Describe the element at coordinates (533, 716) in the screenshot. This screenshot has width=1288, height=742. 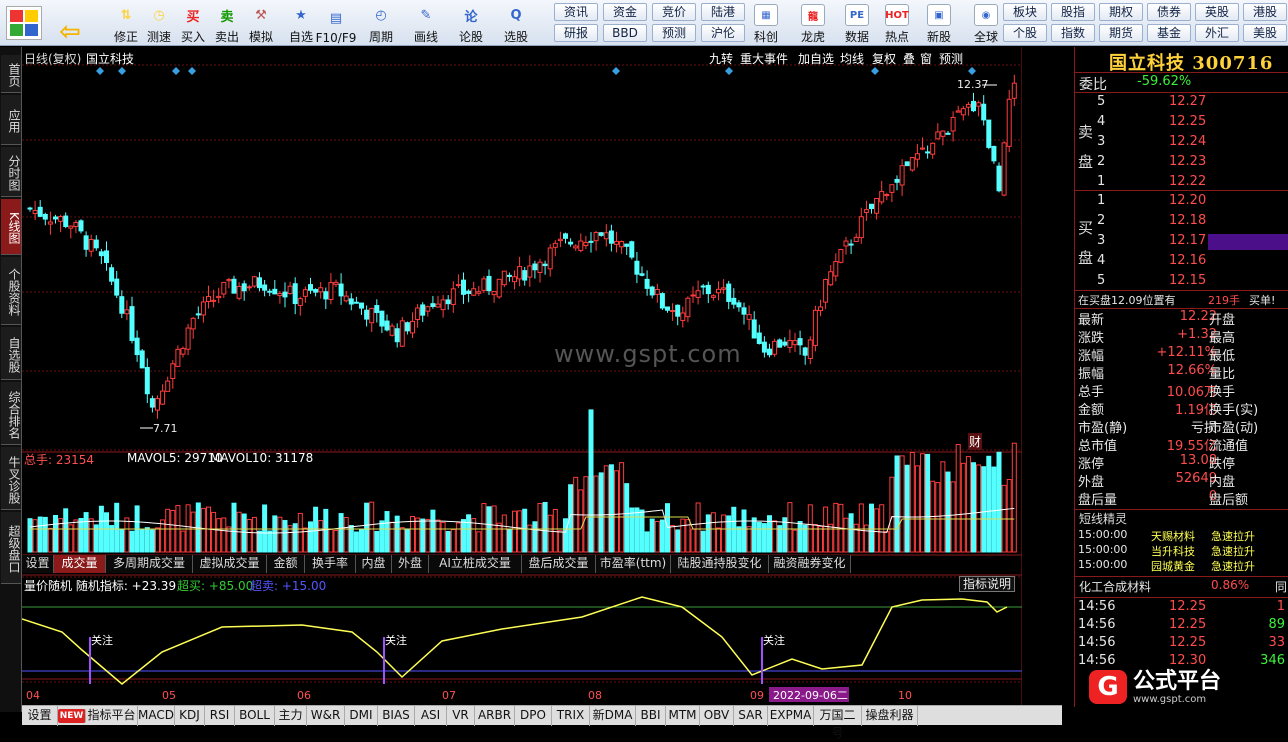
I see `indicator-tab-14: DPO` at that location.